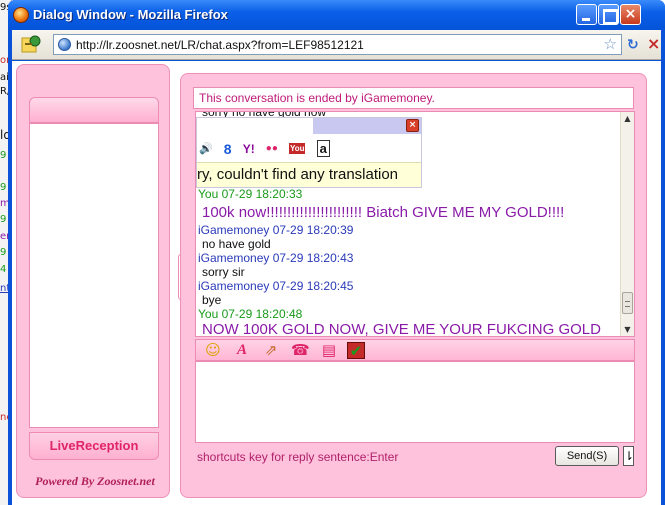 Image resolution: width=665 pixels, height=505 pixels. I want to click on bookmark-star-icon: ☆, so click(610, 44).